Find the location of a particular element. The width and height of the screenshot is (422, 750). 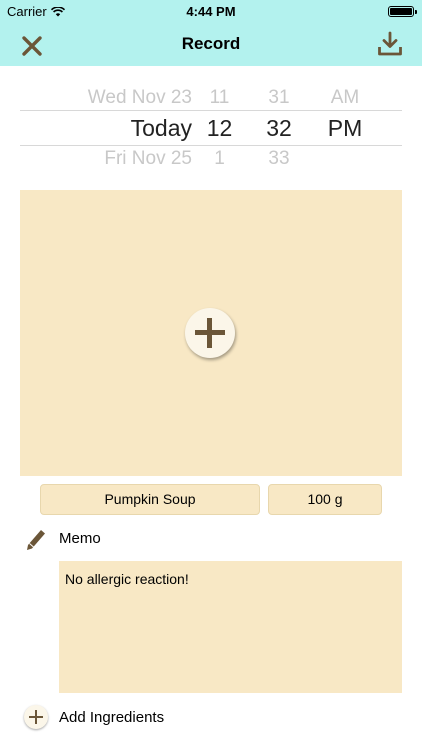

picker-divider-top is located at coordinates (211, 110).